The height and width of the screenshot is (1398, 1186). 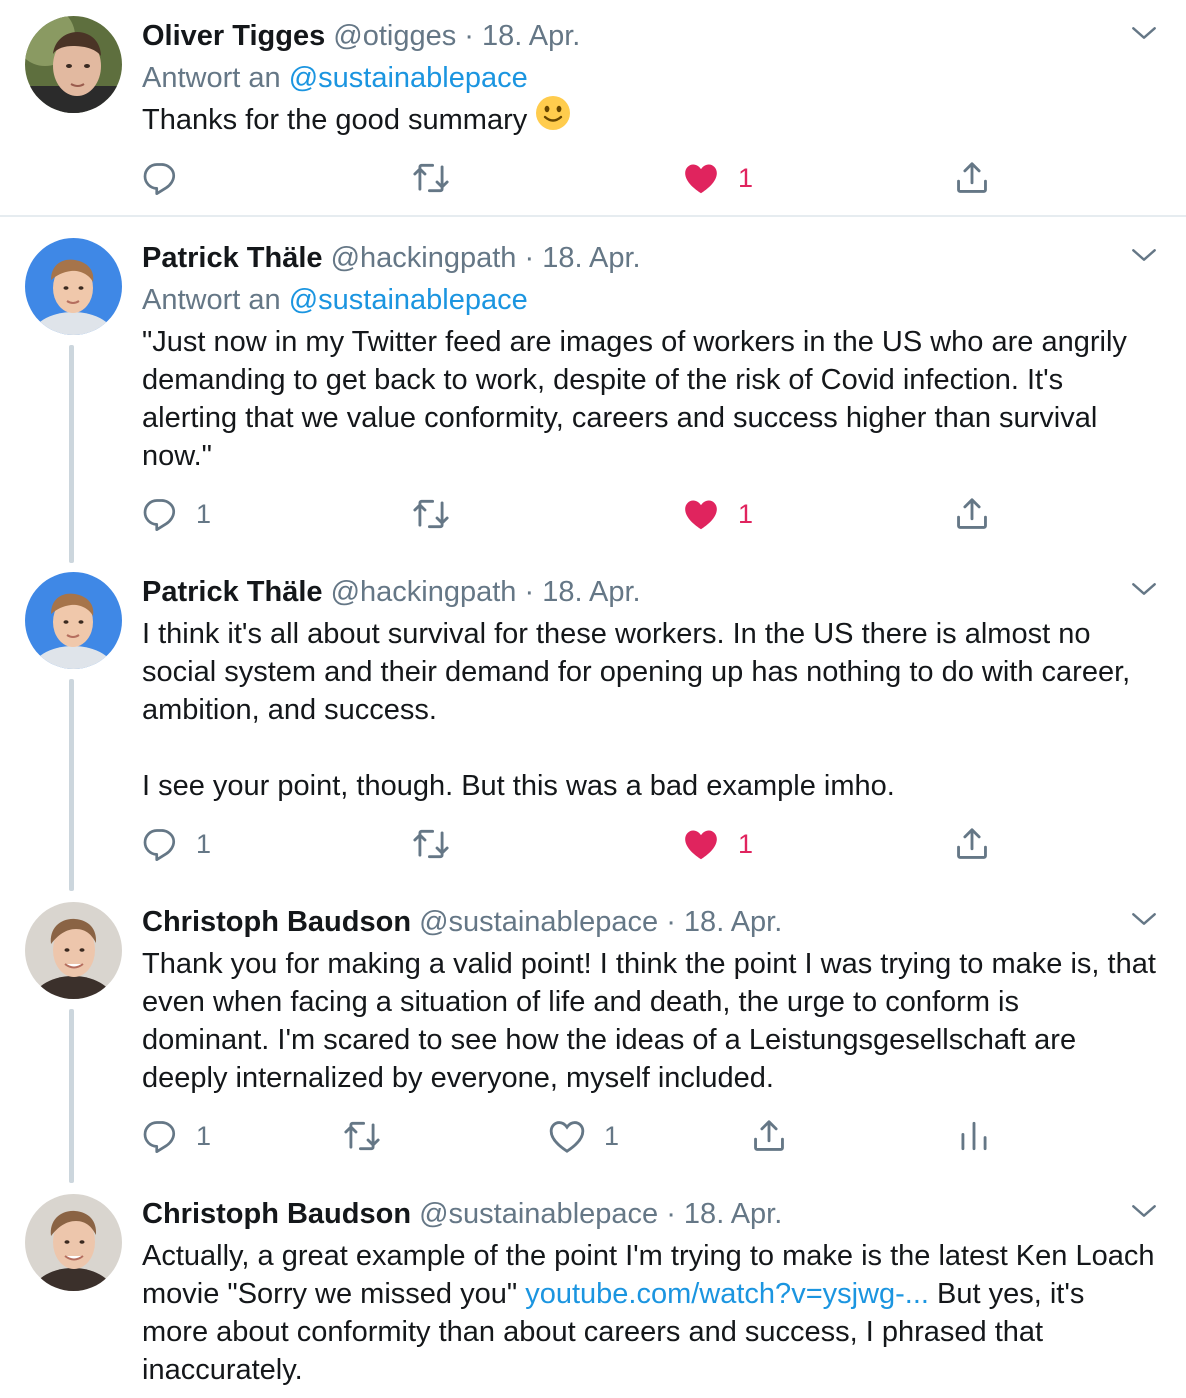 I want to click on reply-button, so click(x=160, y=178).